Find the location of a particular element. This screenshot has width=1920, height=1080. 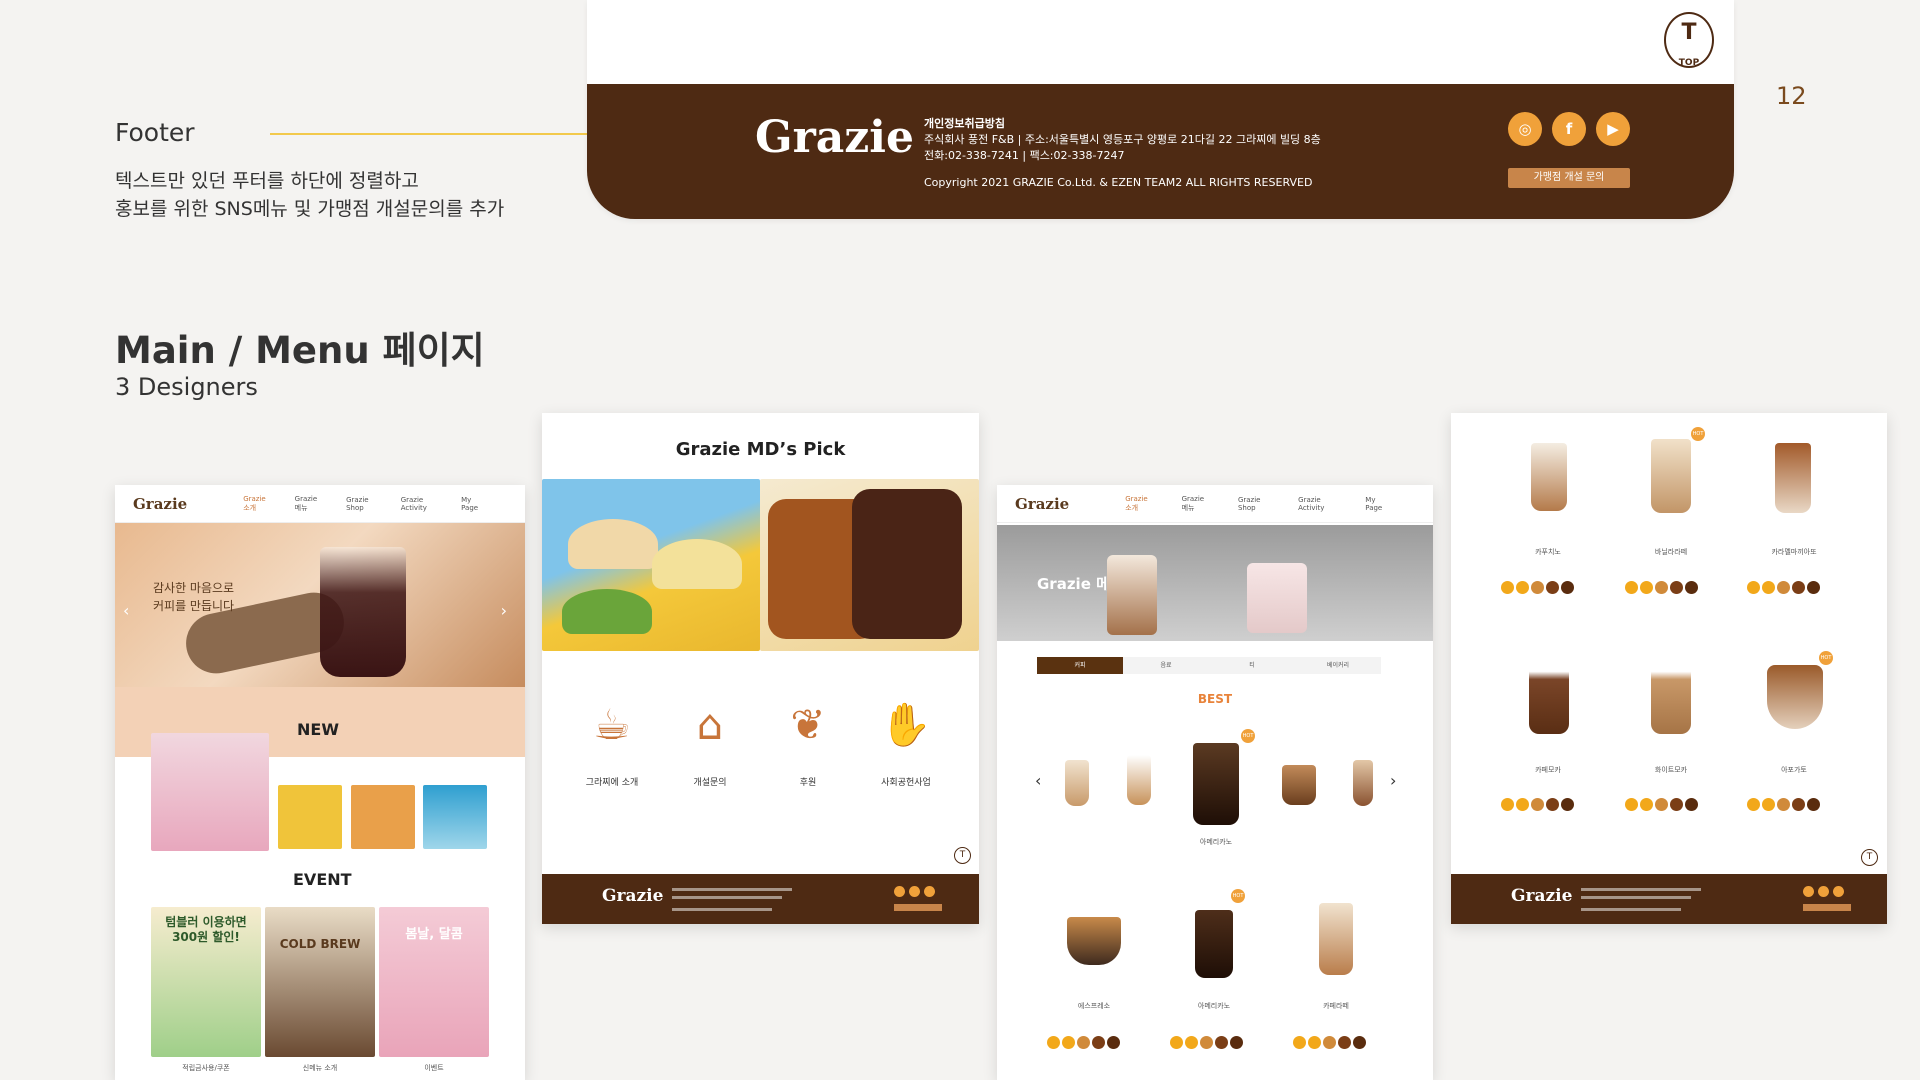

new-title: NEW is located at coordinates (318, 729).